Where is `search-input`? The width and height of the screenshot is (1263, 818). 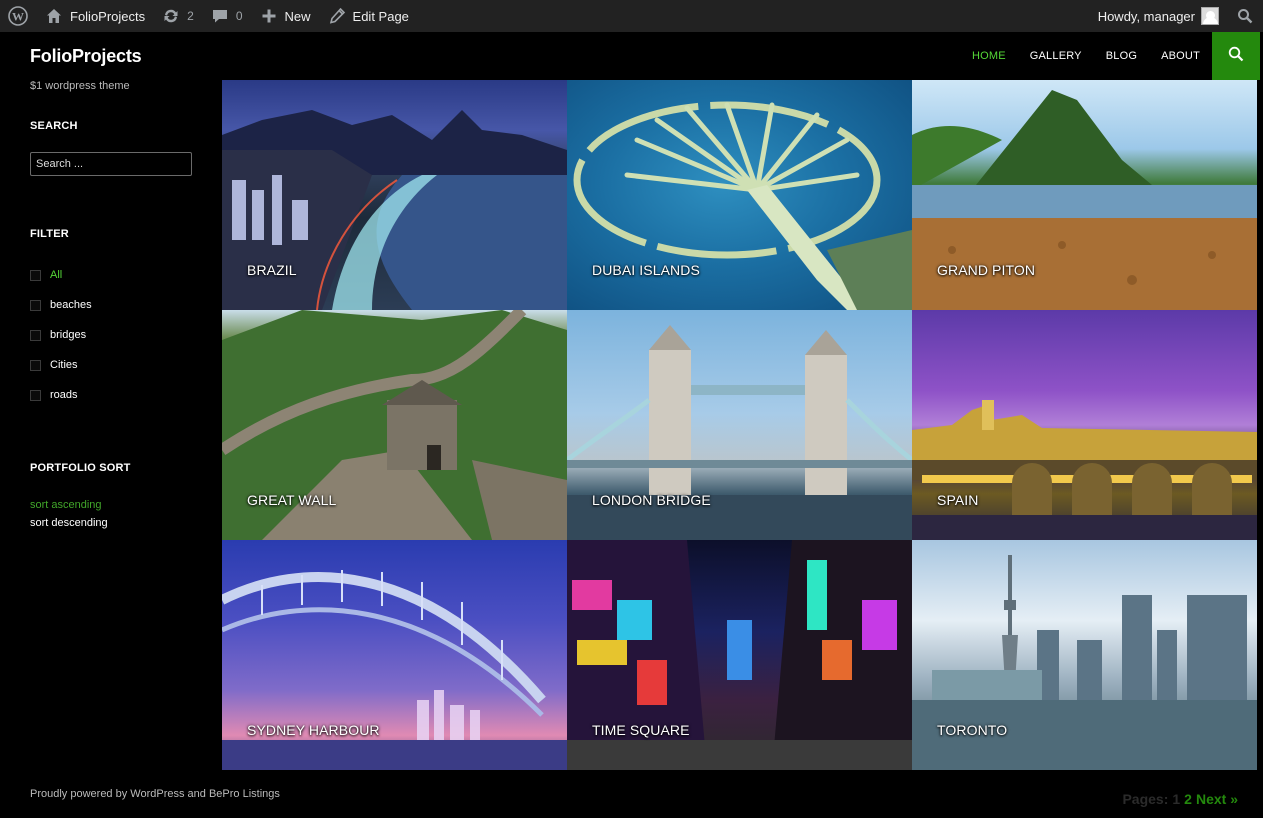
search-input is located at coordinates (111, 164).